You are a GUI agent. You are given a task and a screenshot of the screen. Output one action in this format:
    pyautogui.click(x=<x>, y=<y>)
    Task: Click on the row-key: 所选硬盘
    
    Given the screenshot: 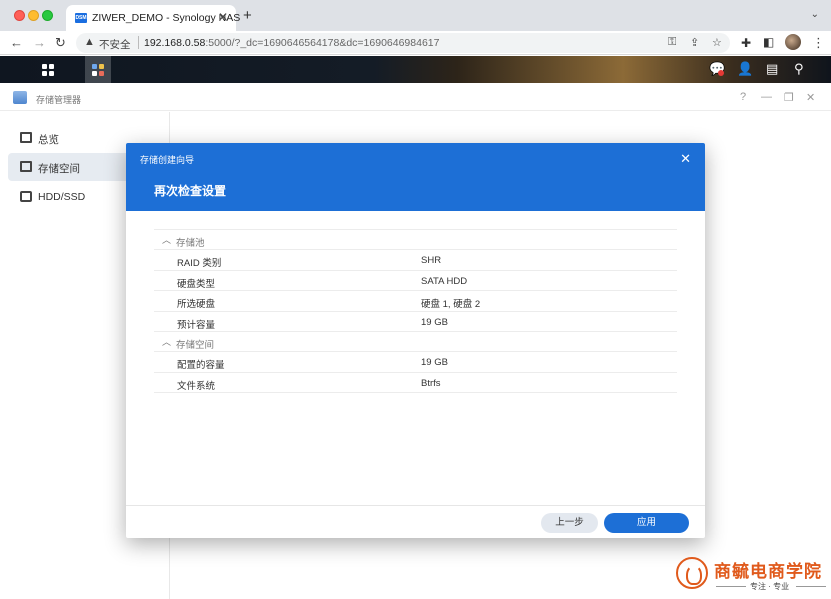 What is the action you would take?
    pyautogui.click(x=196, y=304)
    